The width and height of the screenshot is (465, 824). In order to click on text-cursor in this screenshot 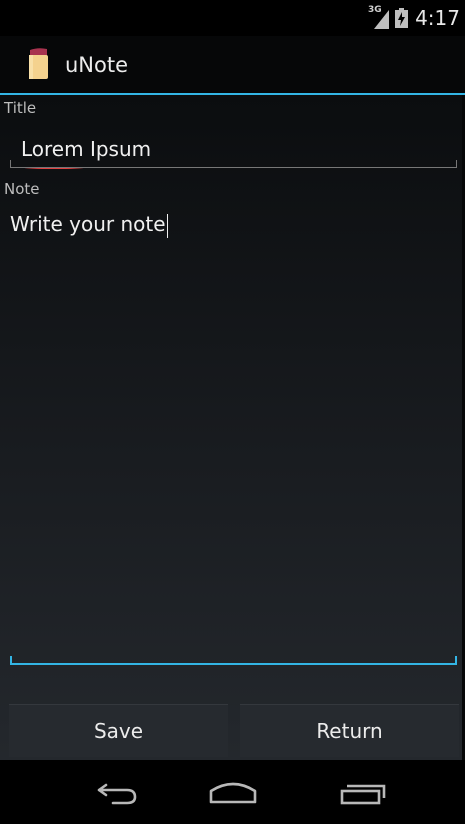, I will do `click(167, 225)`.